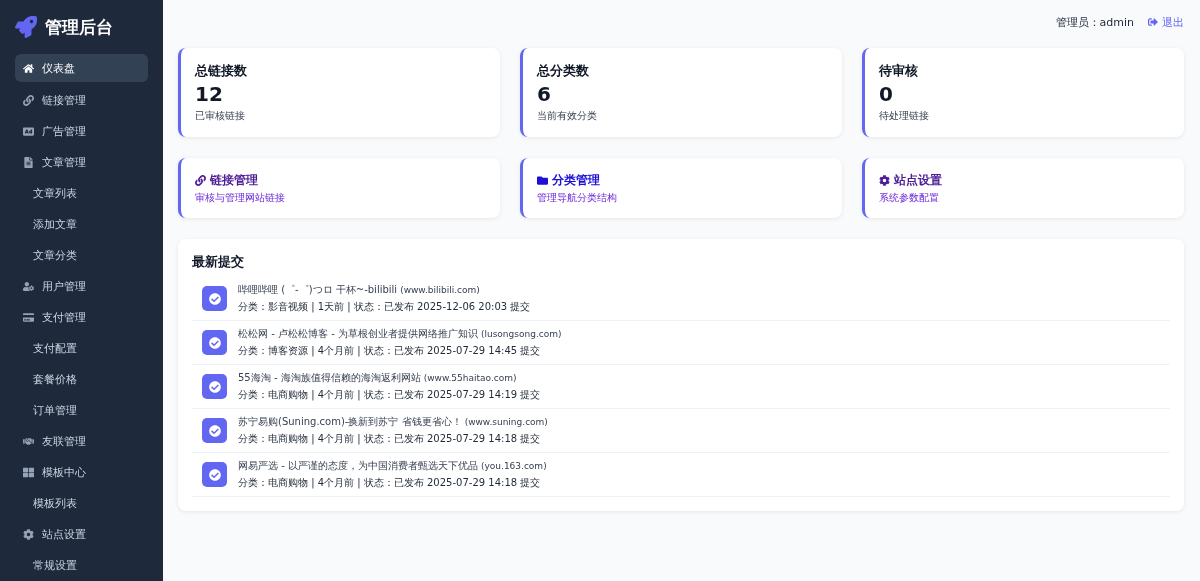  What do you see at coordinates (400, 334) in the screenshot?
I see `site-title: 松松网 - 卢松松博客 - 为草根创业者提供网络推广知识 (lusongsong.com)` at bounding box center [400, 334].